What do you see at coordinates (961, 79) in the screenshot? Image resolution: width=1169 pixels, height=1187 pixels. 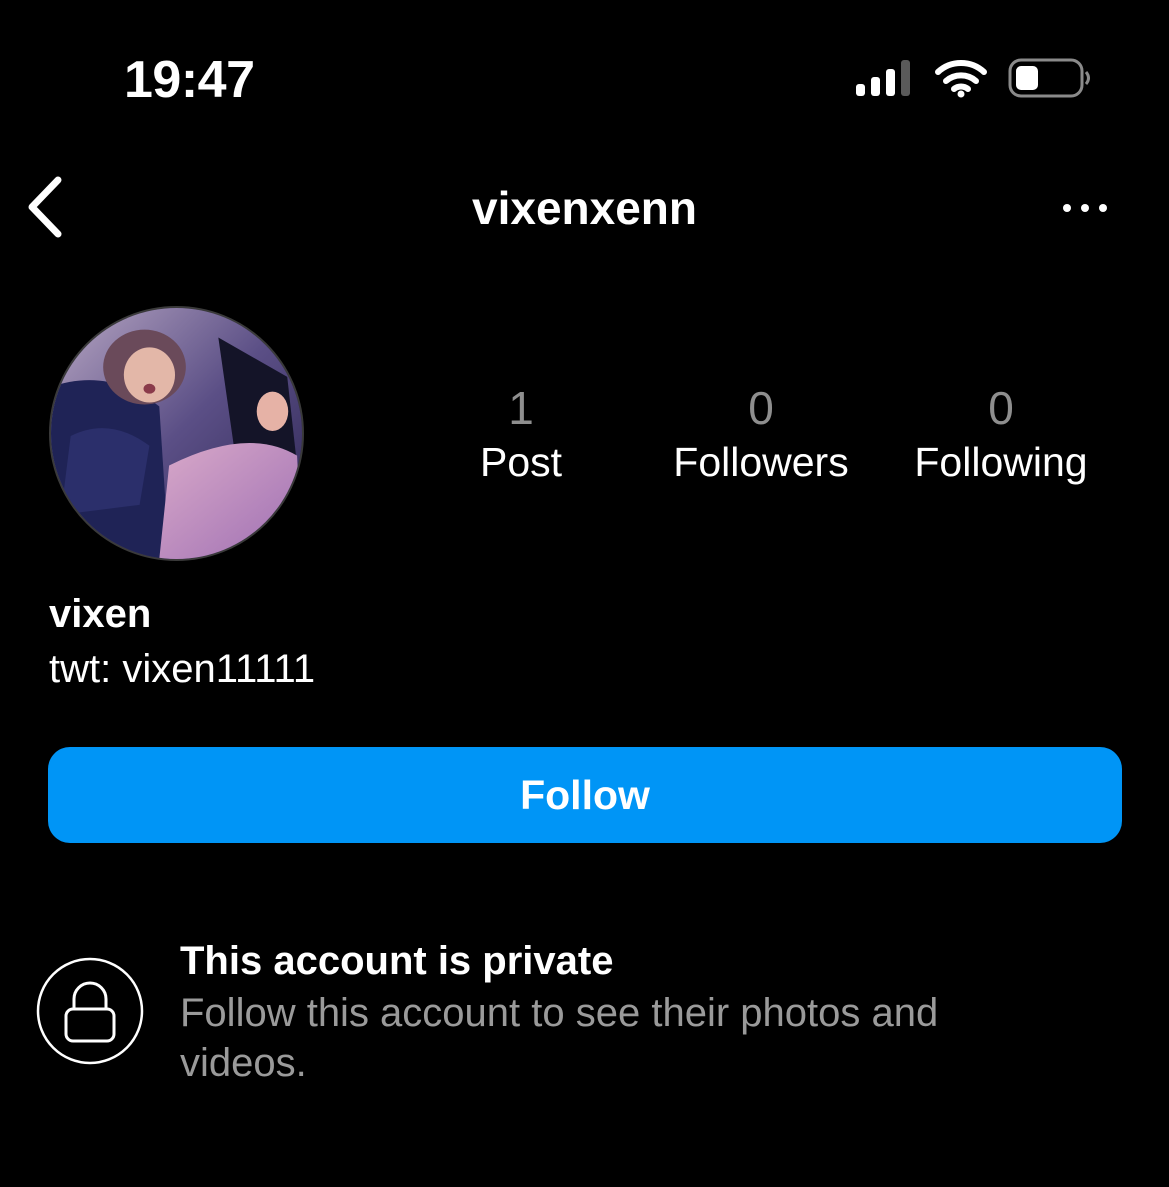 I see `wifi-icon` at bounding box center [961, 79].